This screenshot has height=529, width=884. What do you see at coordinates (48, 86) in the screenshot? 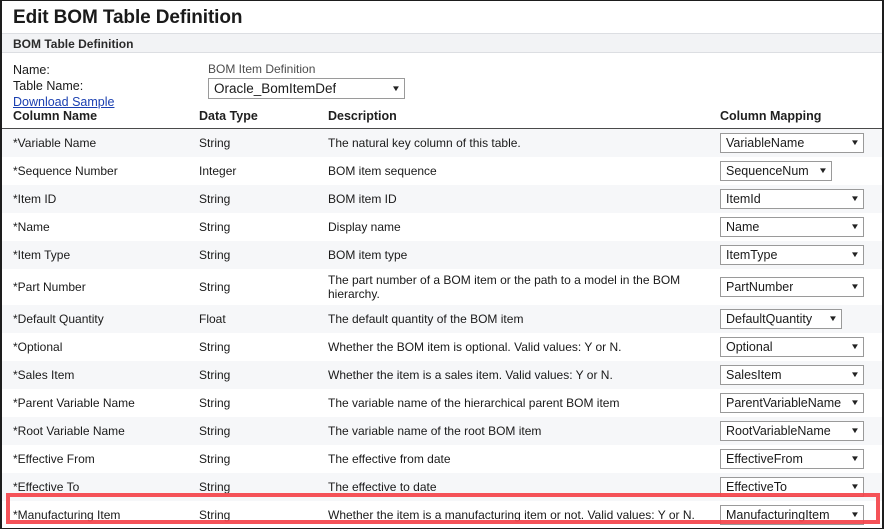
I see `table-name-label: Table Name:` at bounding box center [48, 86].